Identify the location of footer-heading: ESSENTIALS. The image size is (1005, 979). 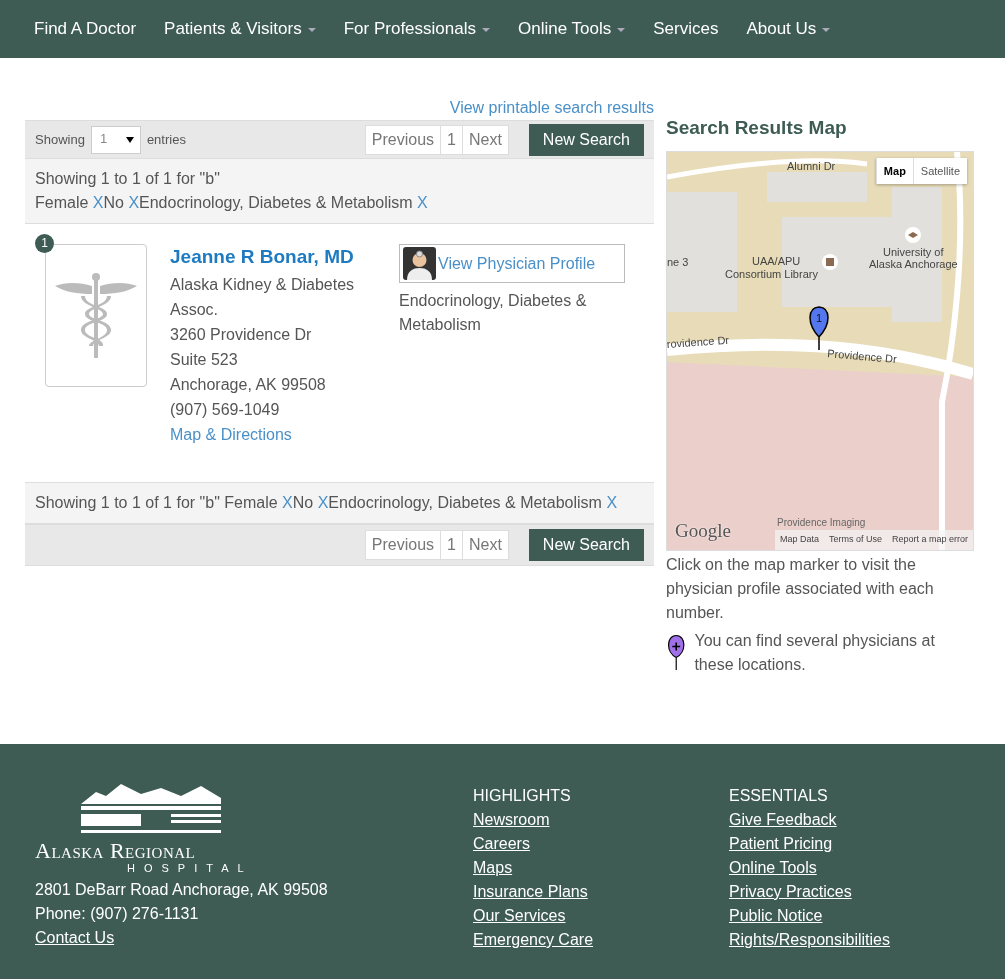
(778, 796).